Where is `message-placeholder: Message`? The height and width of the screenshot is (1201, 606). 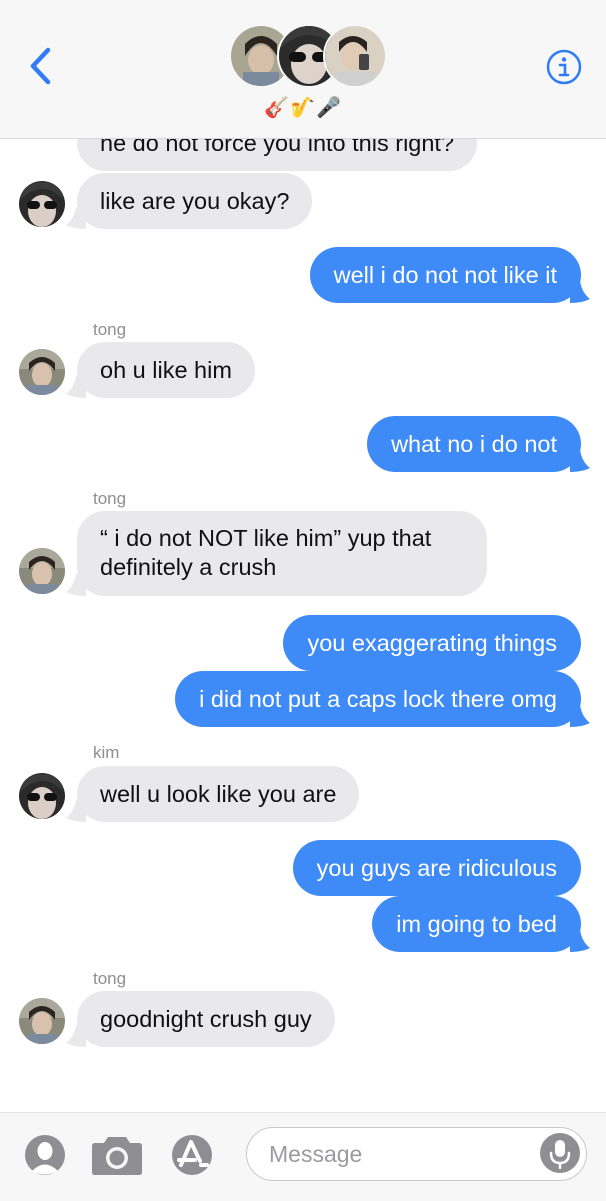 message-placeholder: Message is located at coordinates (316, 1154).